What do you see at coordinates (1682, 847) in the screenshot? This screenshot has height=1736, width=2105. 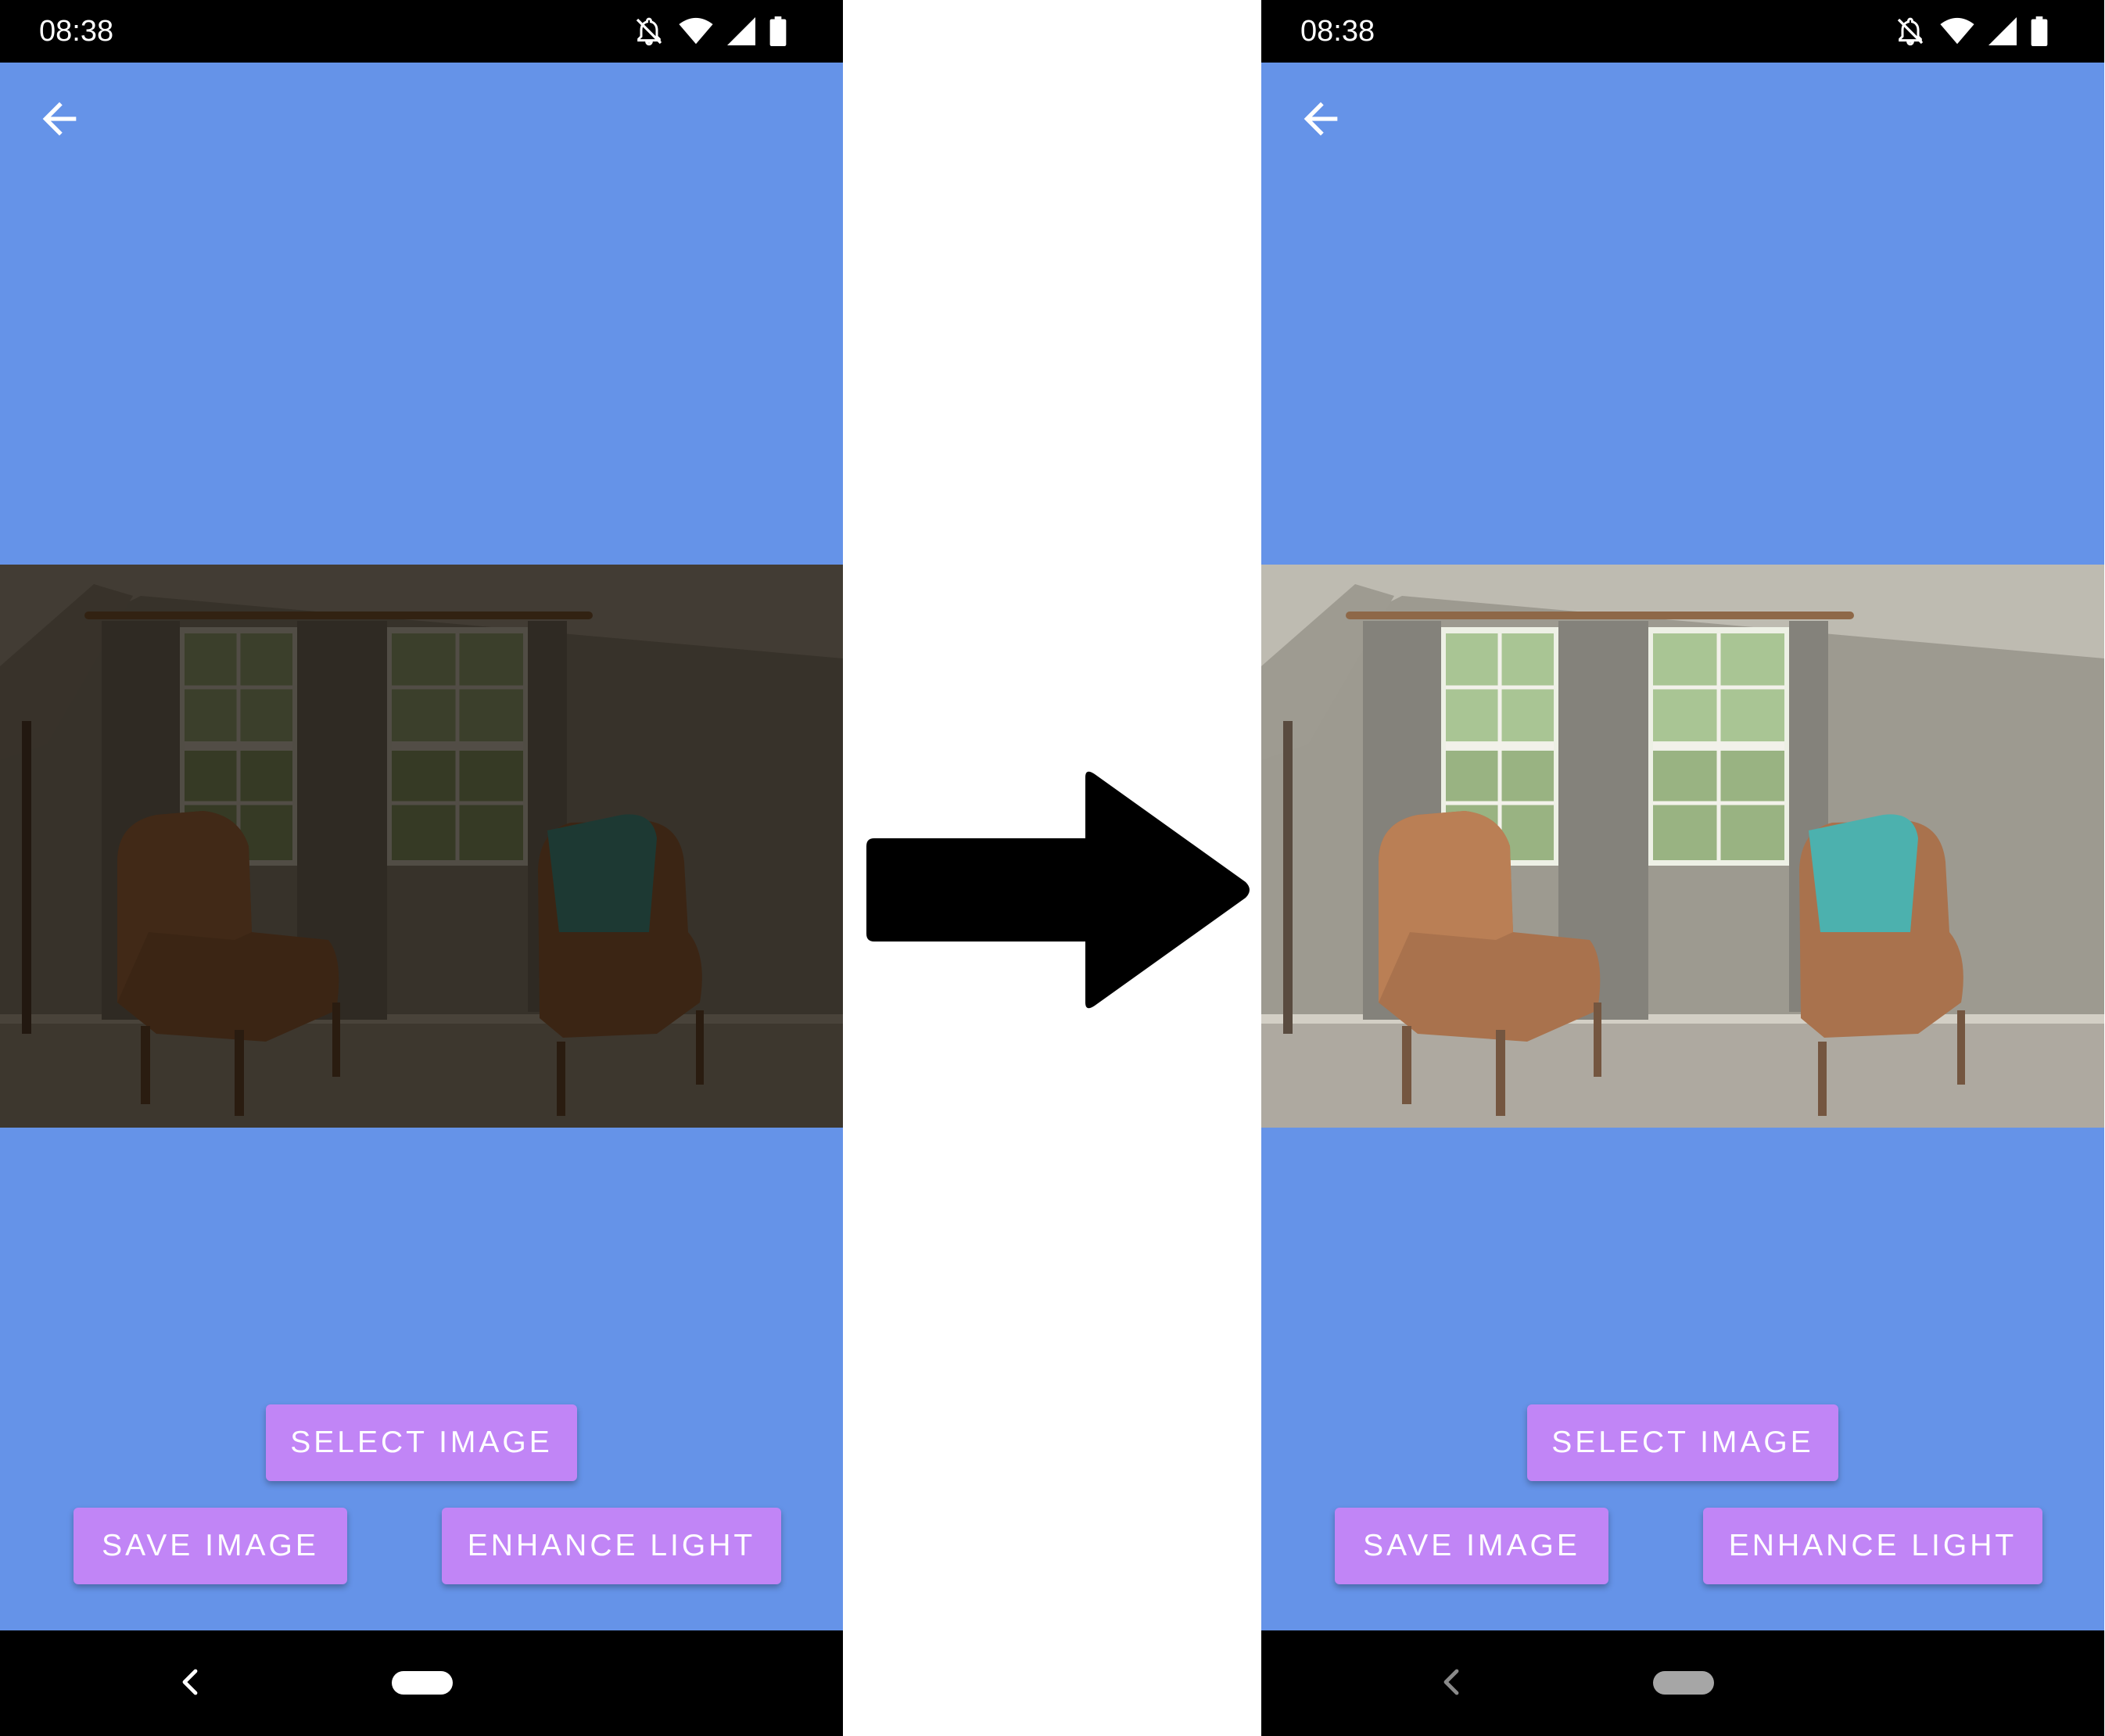 I see `room-photo-enhanced` at bounding box center [1682, 847].